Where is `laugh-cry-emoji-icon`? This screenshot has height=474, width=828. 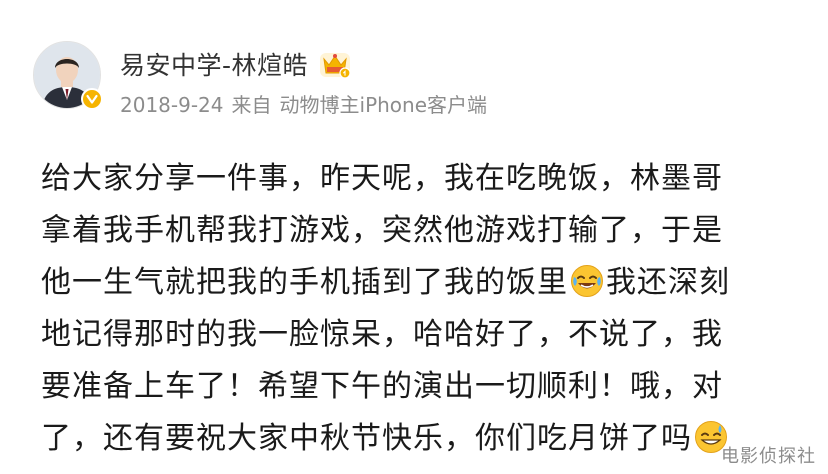 laugh-cry-emoji-icon is located at coordinates (587, 281).